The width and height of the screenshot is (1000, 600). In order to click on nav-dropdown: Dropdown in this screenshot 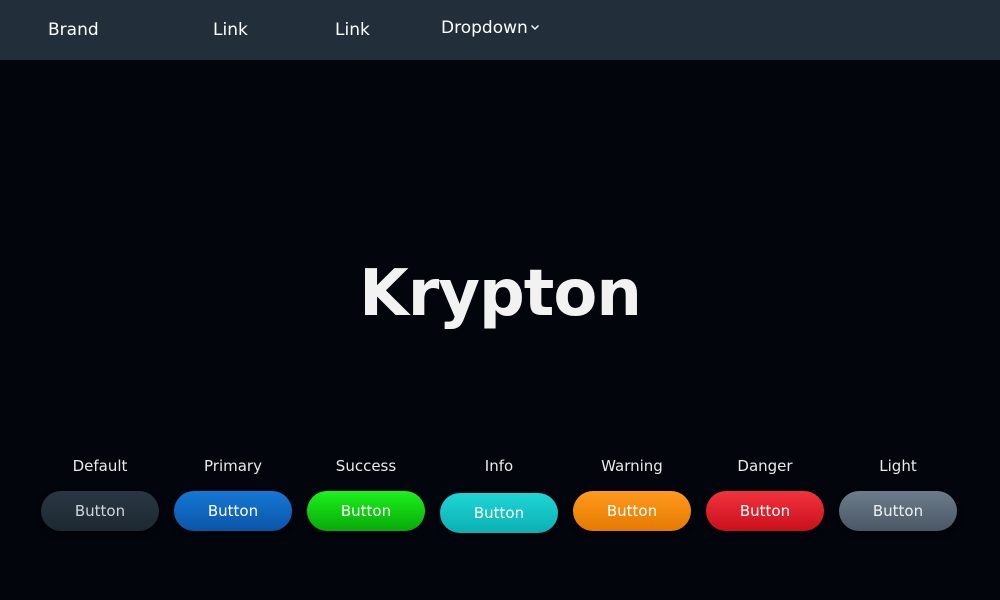, I will do `click(490, 29)`.